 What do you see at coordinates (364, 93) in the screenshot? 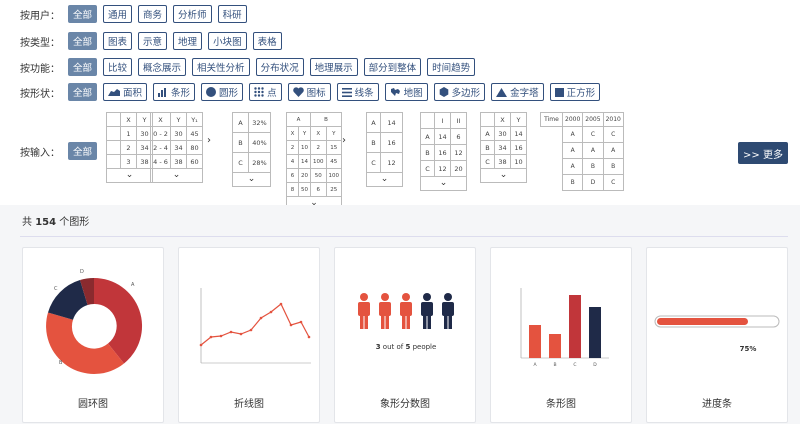
I see `shape-option-label: 线条` at bounding box center [364, 93].